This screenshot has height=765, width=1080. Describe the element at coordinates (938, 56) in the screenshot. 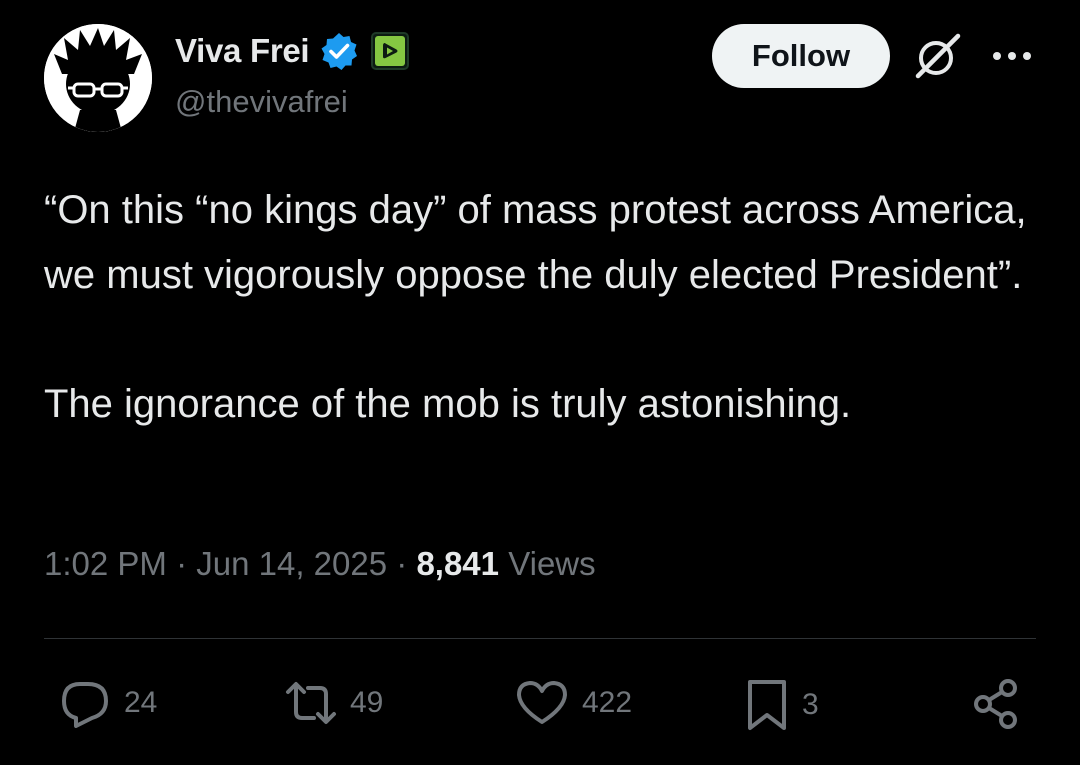

I see `grok-icon` at that location.